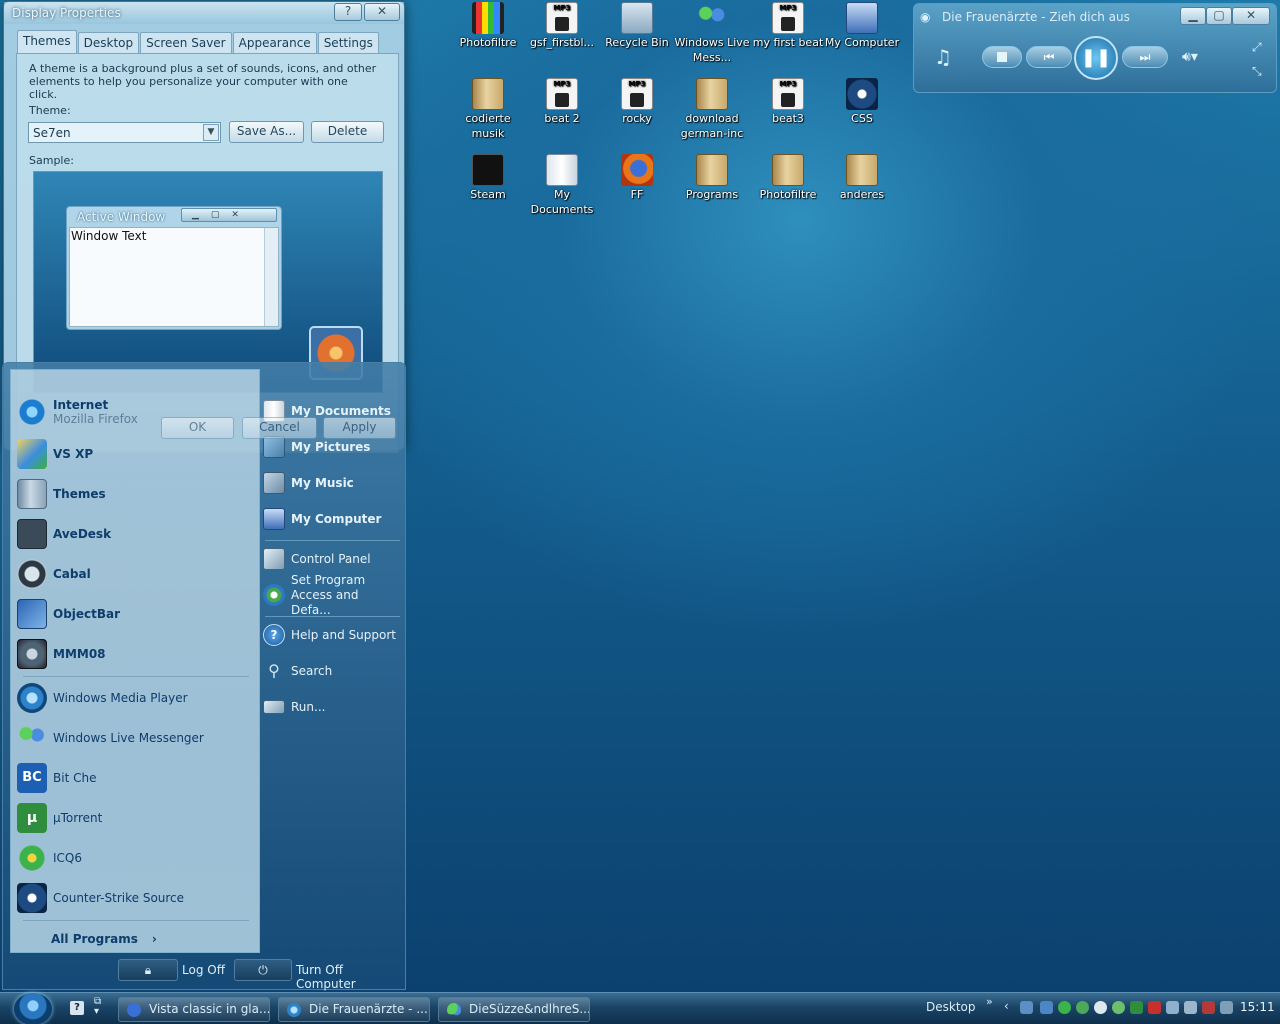 The width and height of the screenshot is (1280, 1024). I want to click on ok-button: OK, so click(197, 428).